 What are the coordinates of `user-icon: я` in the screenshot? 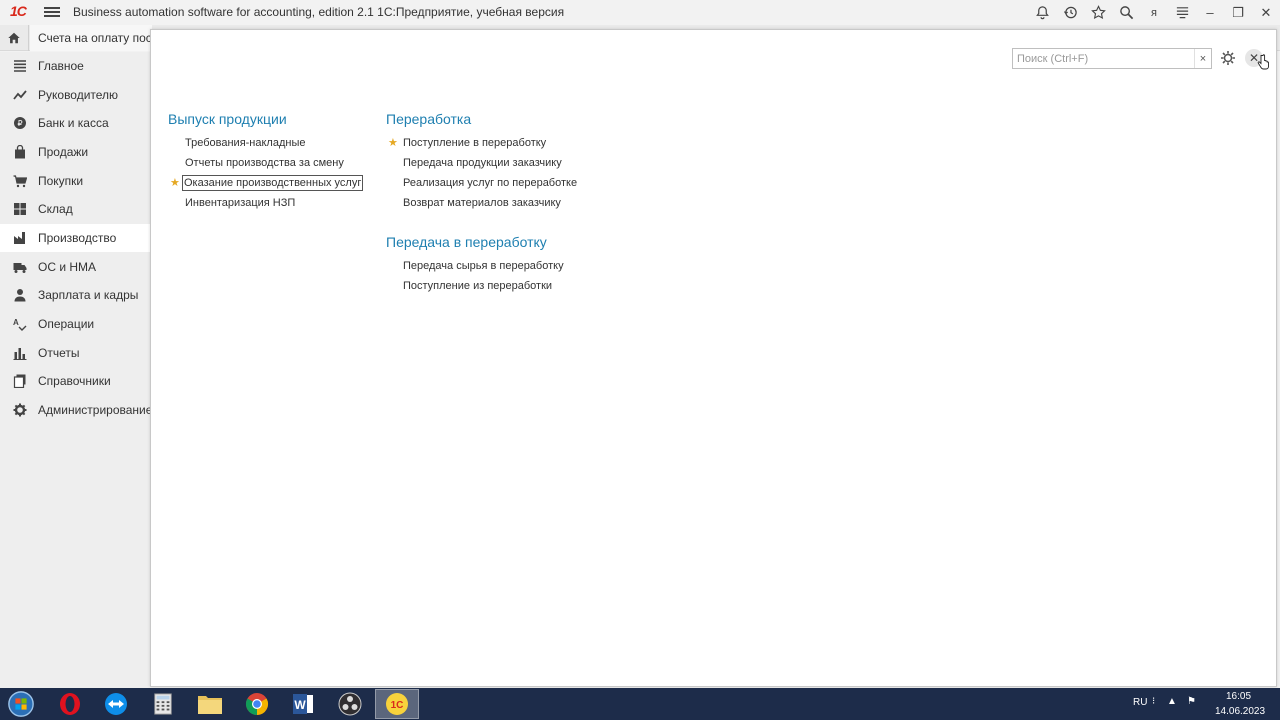 It's located at (1154, 12).